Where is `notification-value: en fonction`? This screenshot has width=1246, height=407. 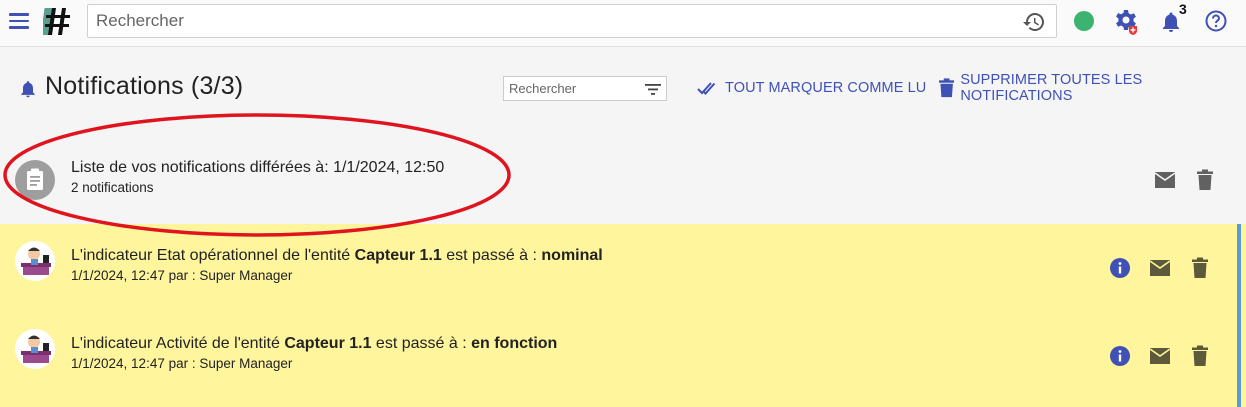
notification-value: en fonction is located at coordinates (514, 343).